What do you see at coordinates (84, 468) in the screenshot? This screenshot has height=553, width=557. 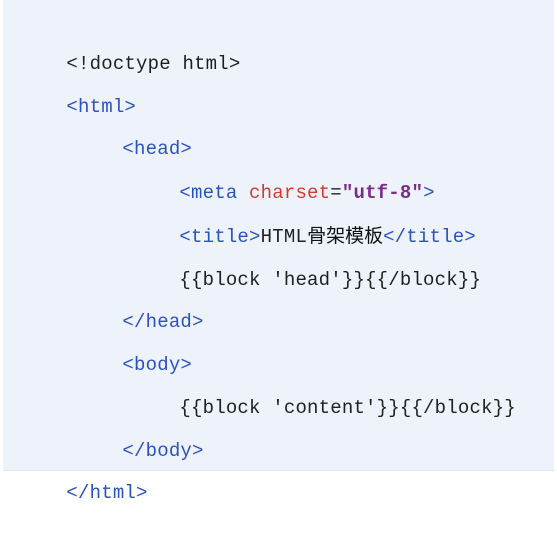 I see `code-line-html-close: </html>` at bounding box center [84, 468].